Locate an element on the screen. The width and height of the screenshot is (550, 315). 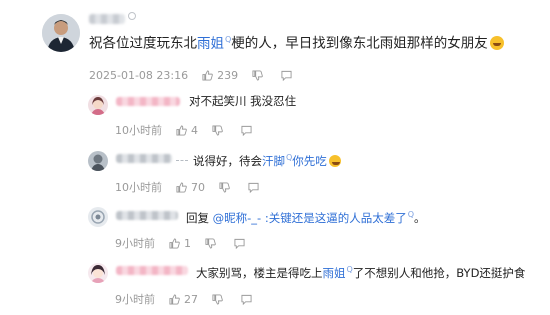
reply-meta: 9小时前 27 is located at coordinates (185, 299).